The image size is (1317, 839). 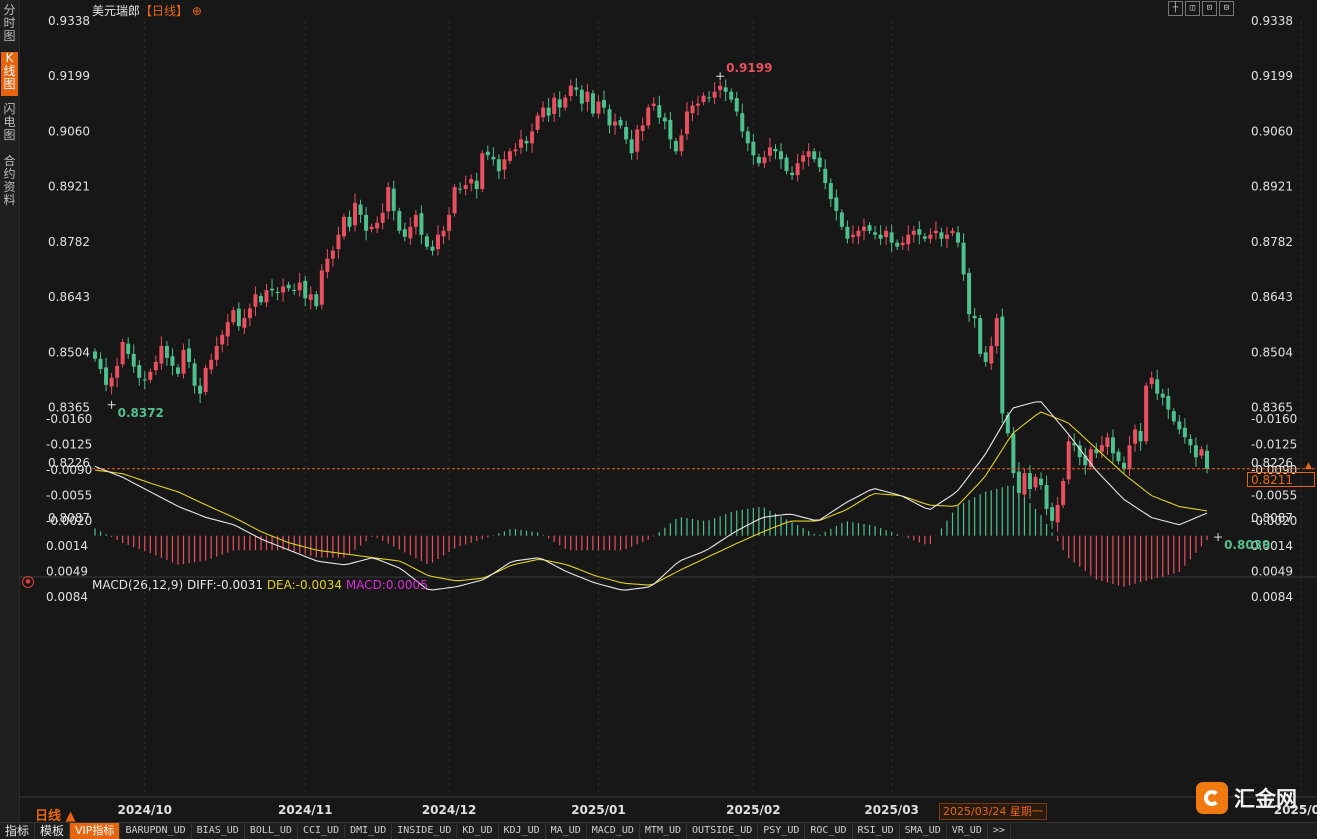 I want to click on indicator-tab-kdjud: KDJ_UD, so click(x=522, y=831).